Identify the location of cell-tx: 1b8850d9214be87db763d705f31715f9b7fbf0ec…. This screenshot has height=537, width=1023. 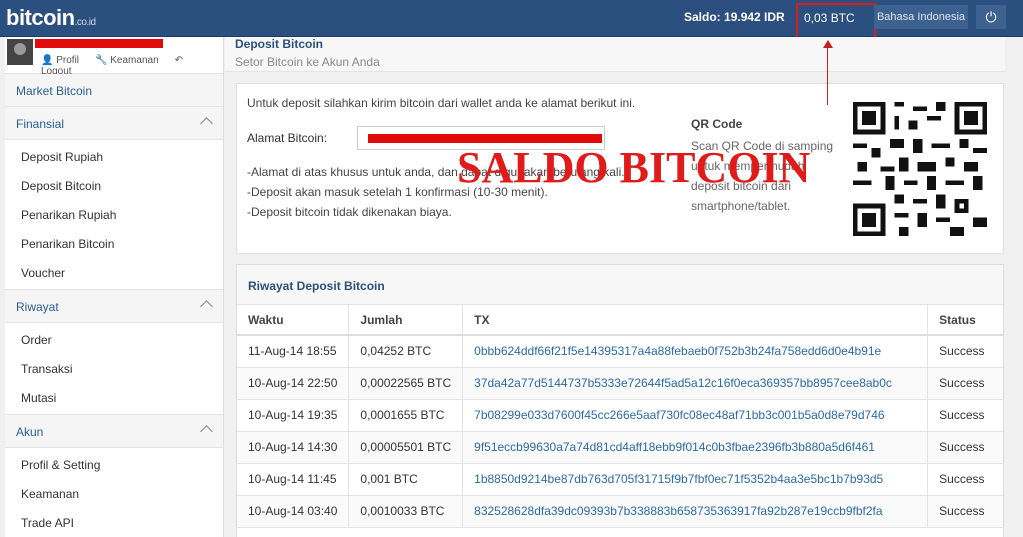
(695, 479).